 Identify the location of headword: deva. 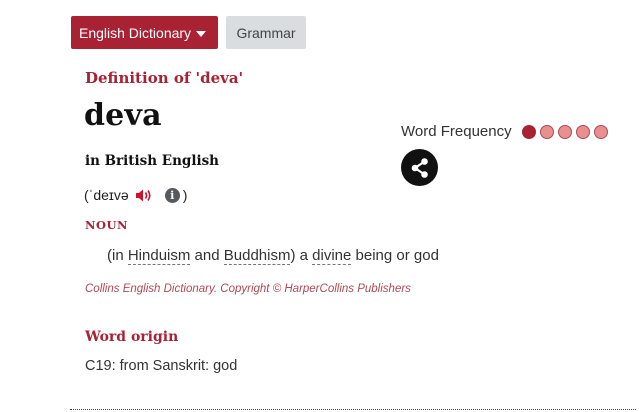
(123, 115).